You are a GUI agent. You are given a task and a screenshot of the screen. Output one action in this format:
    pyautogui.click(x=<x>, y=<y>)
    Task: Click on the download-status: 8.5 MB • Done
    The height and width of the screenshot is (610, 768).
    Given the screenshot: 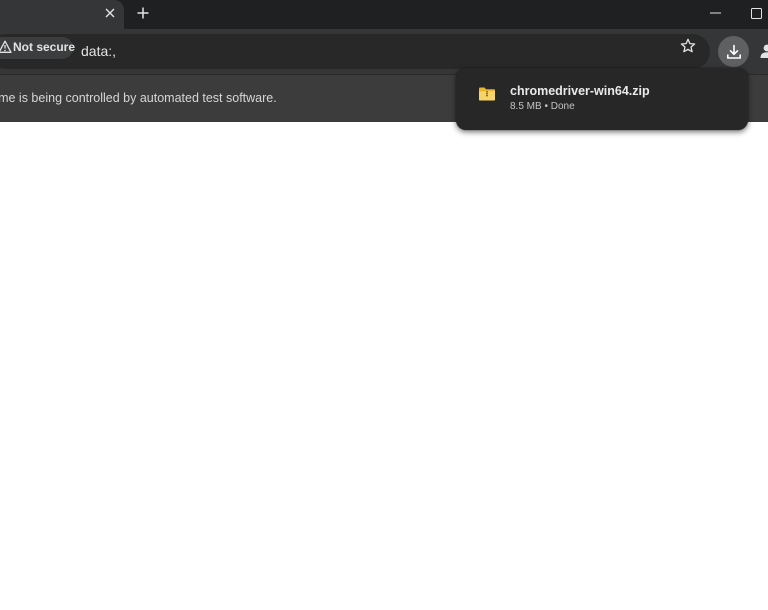 What is the action you would take?
    pyautogui.click(x=542, y=106)
    